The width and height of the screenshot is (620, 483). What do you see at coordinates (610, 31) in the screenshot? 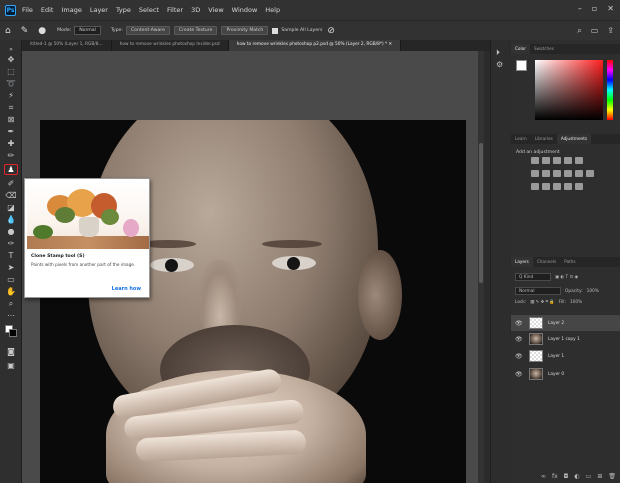
I see `share-icon: ⇪` at bounding box center [610, 31].